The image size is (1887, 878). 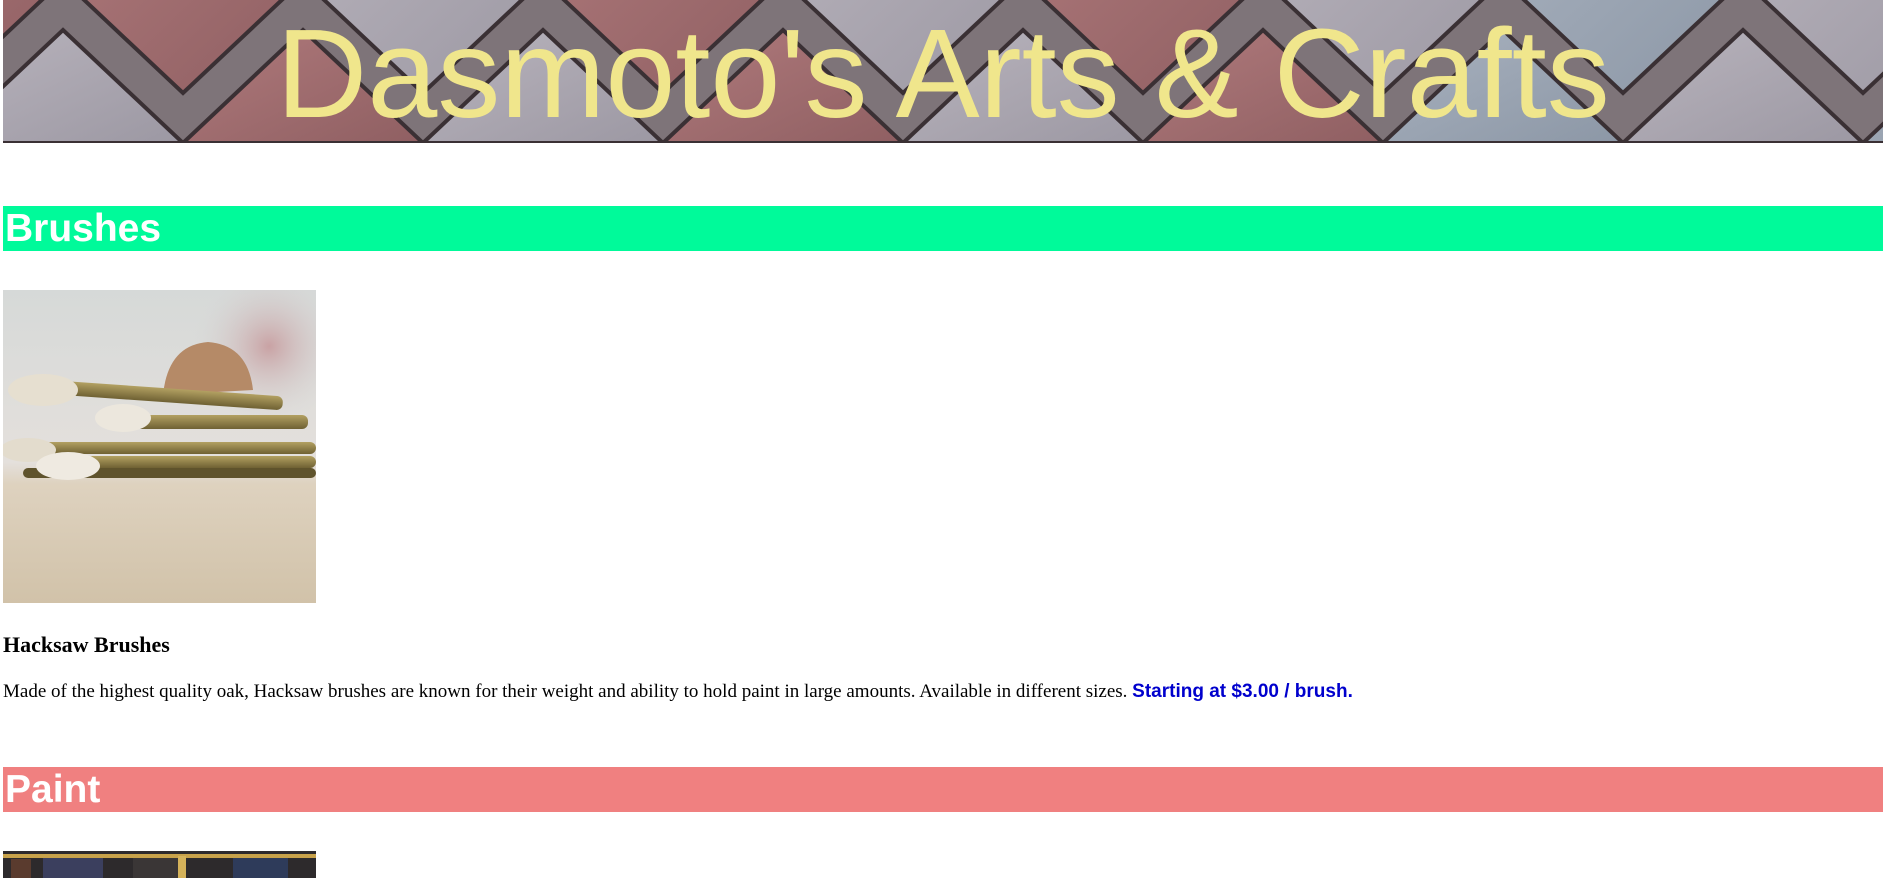 I want to click on product-price: Starting at $3.00 / brush., so click(x=1242, y=691).